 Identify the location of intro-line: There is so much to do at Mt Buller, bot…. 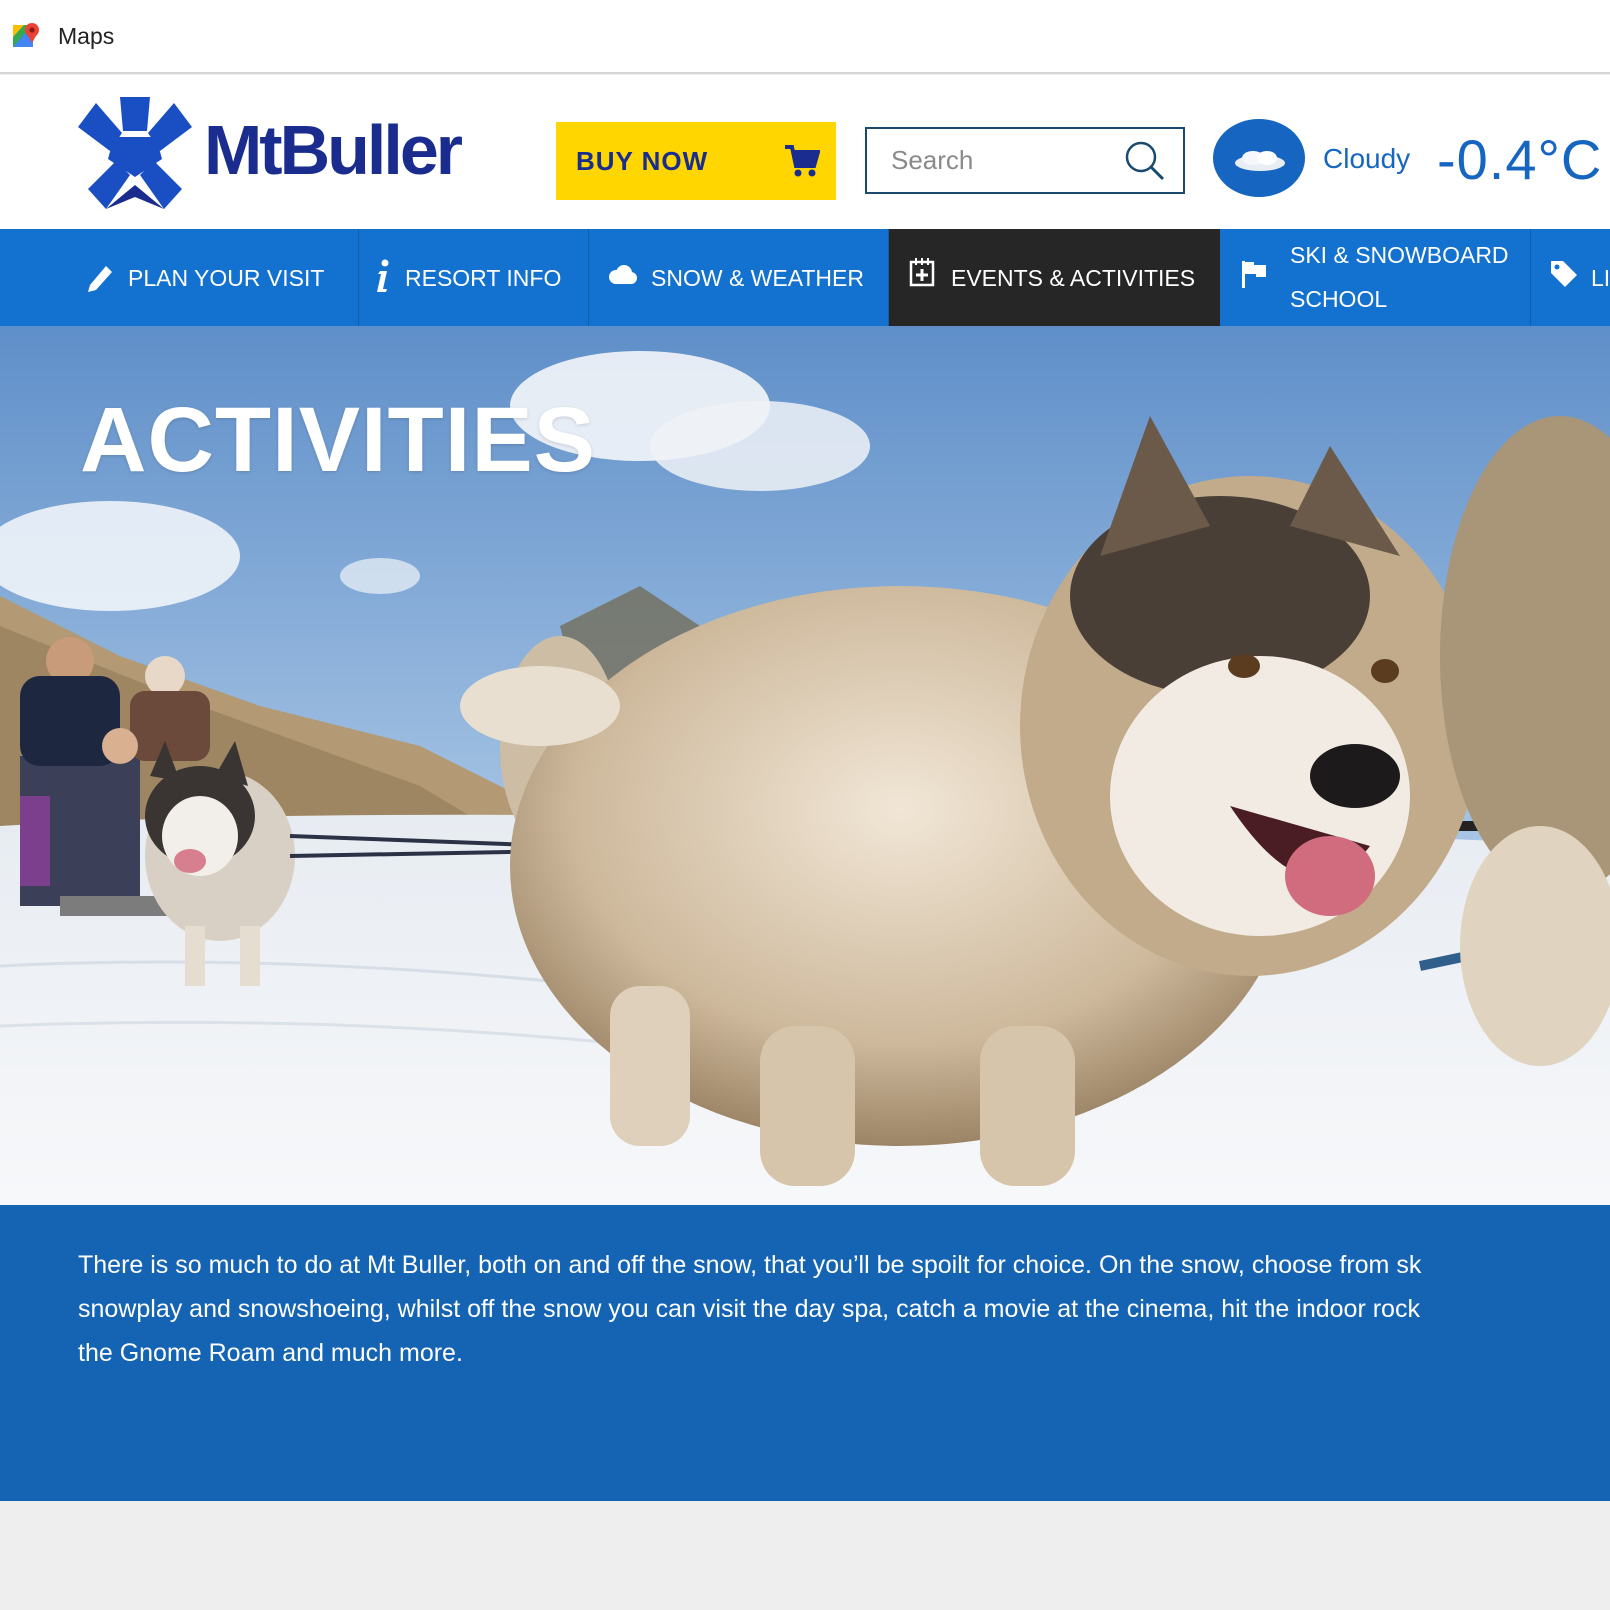
(750, 1265).